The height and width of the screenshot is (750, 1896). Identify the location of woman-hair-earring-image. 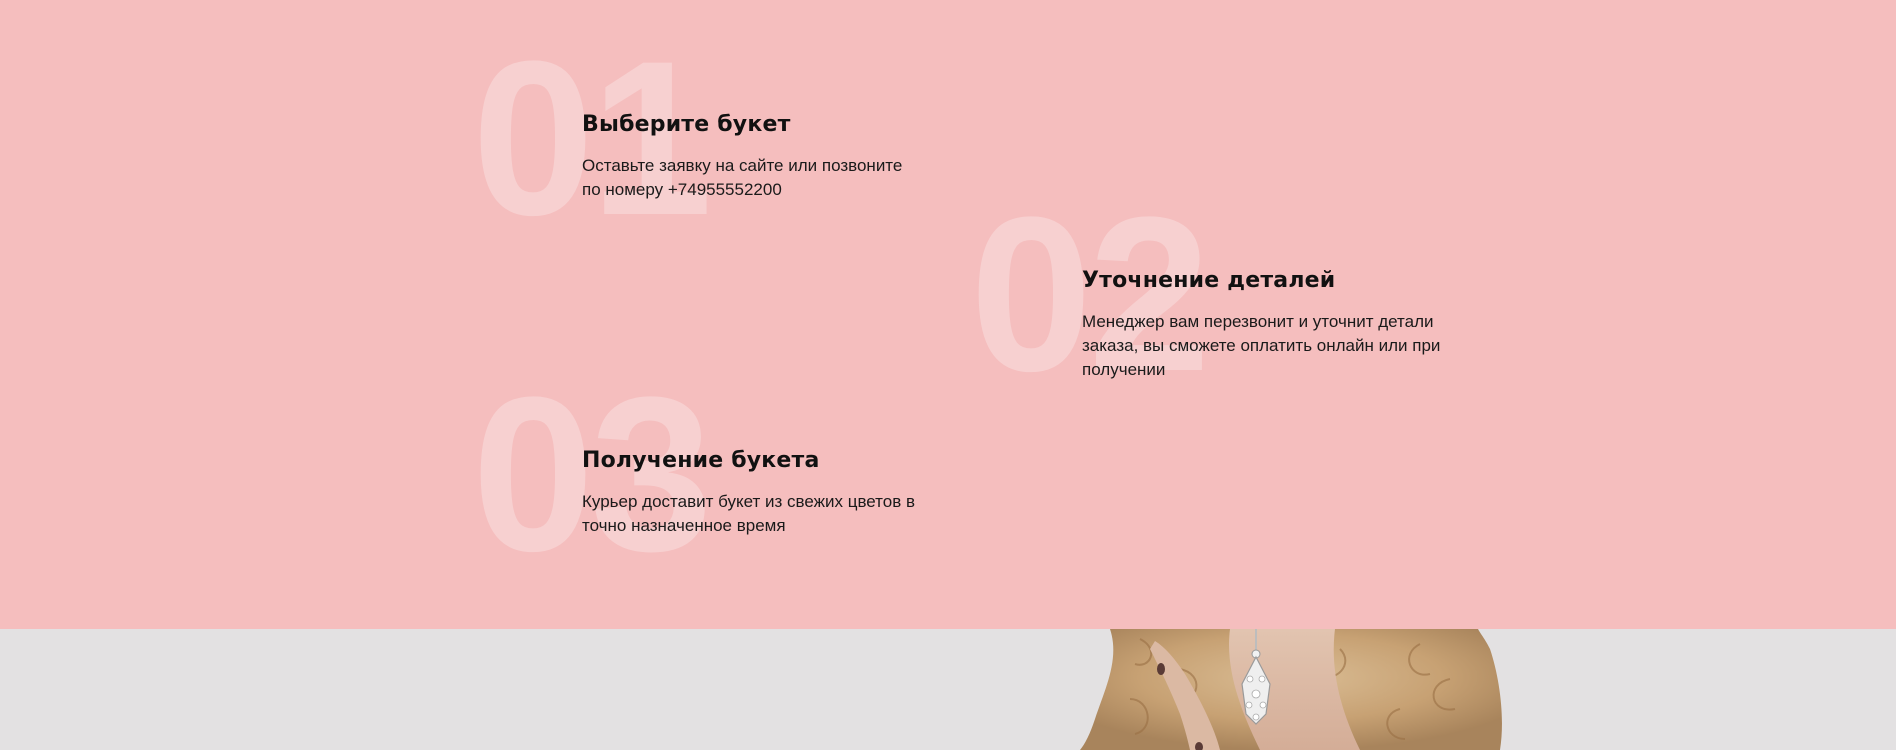
(1291, 689).